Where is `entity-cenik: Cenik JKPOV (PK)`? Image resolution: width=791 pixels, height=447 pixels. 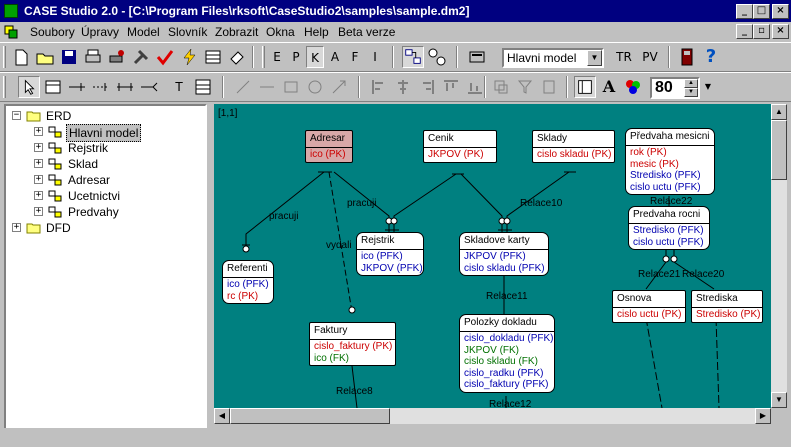
entity-cenik: Cenik JKPOV (PK) is located at coordinates (460, 146).